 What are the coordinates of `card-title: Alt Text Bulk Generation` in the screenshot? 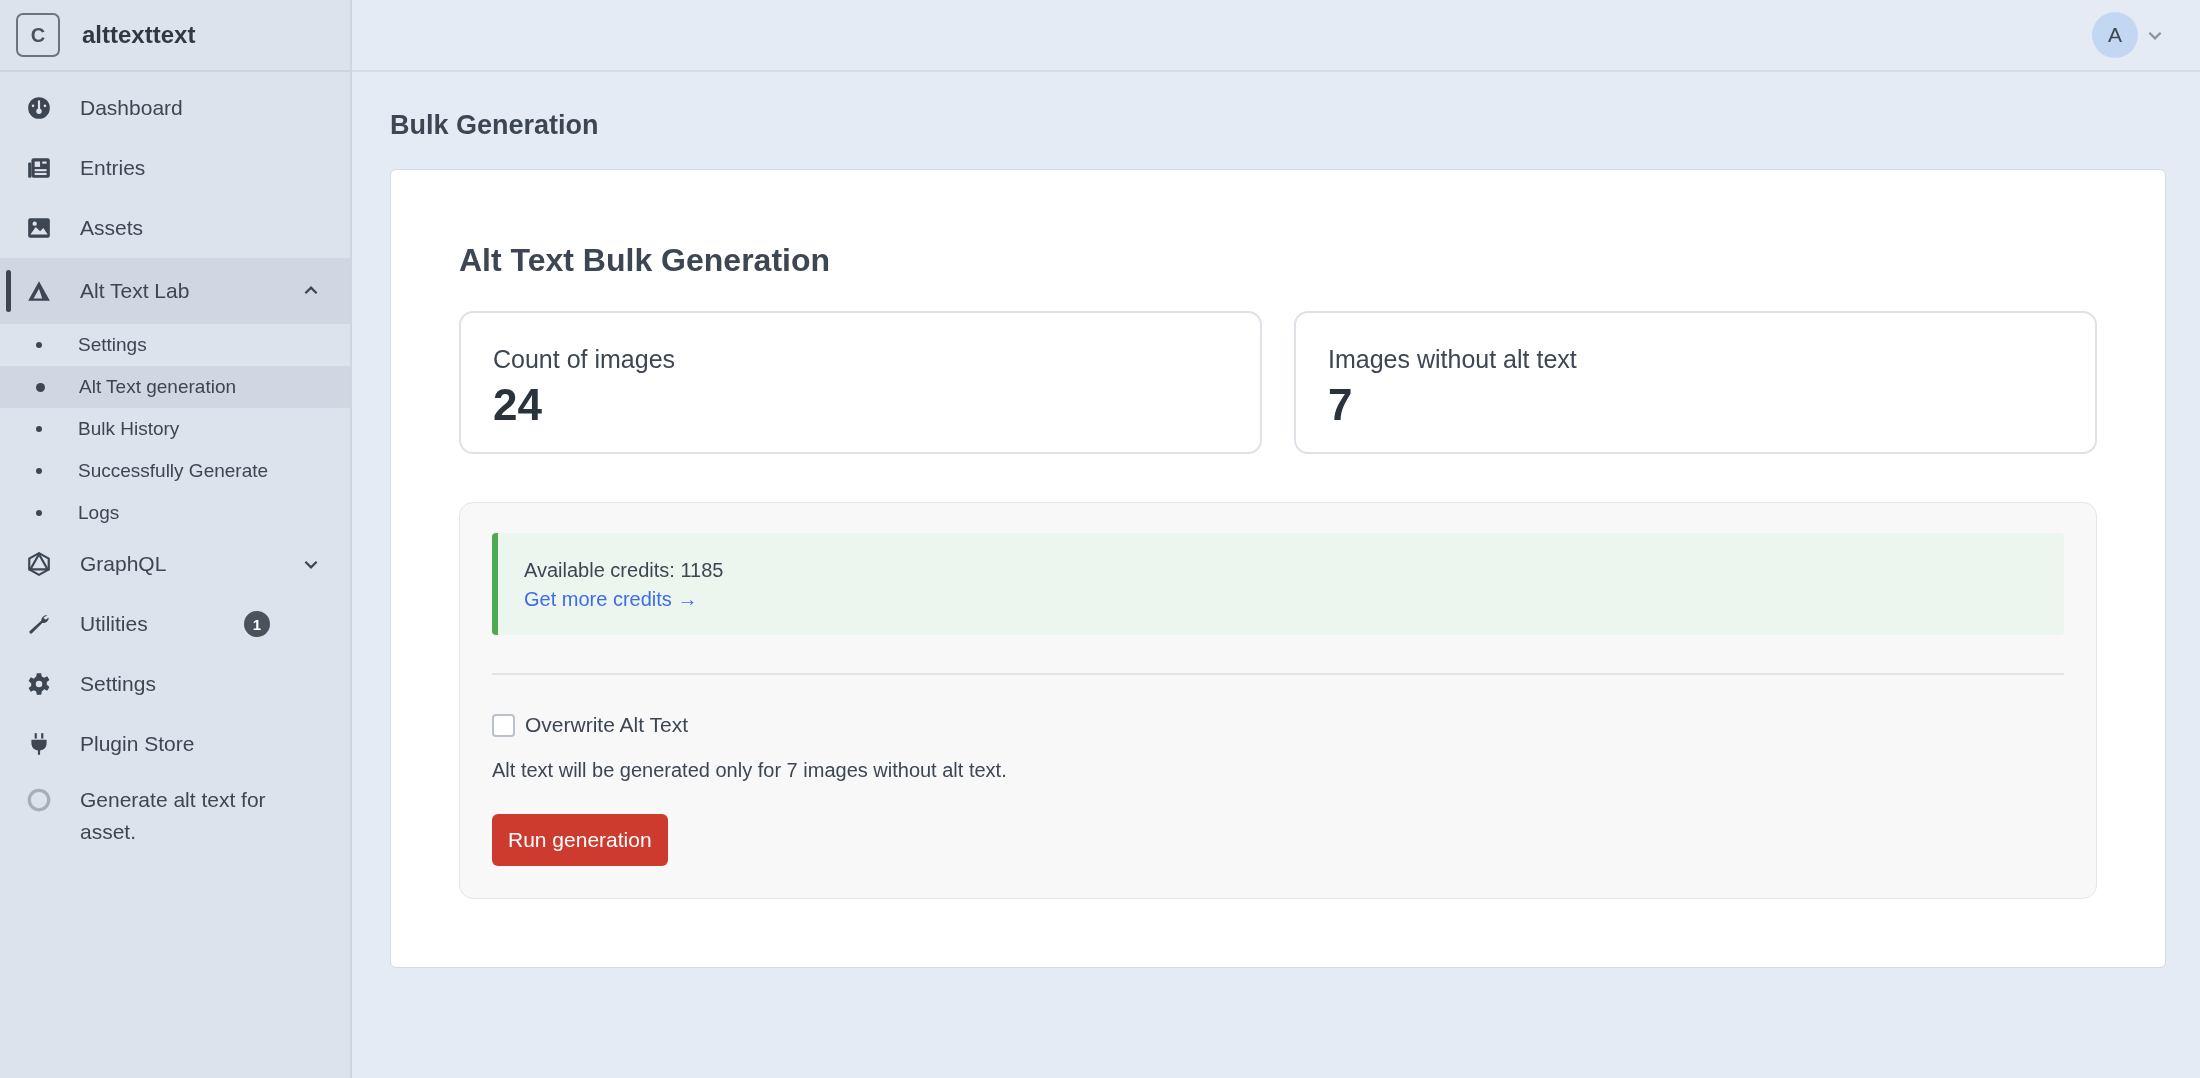 It's located at (645, 260).